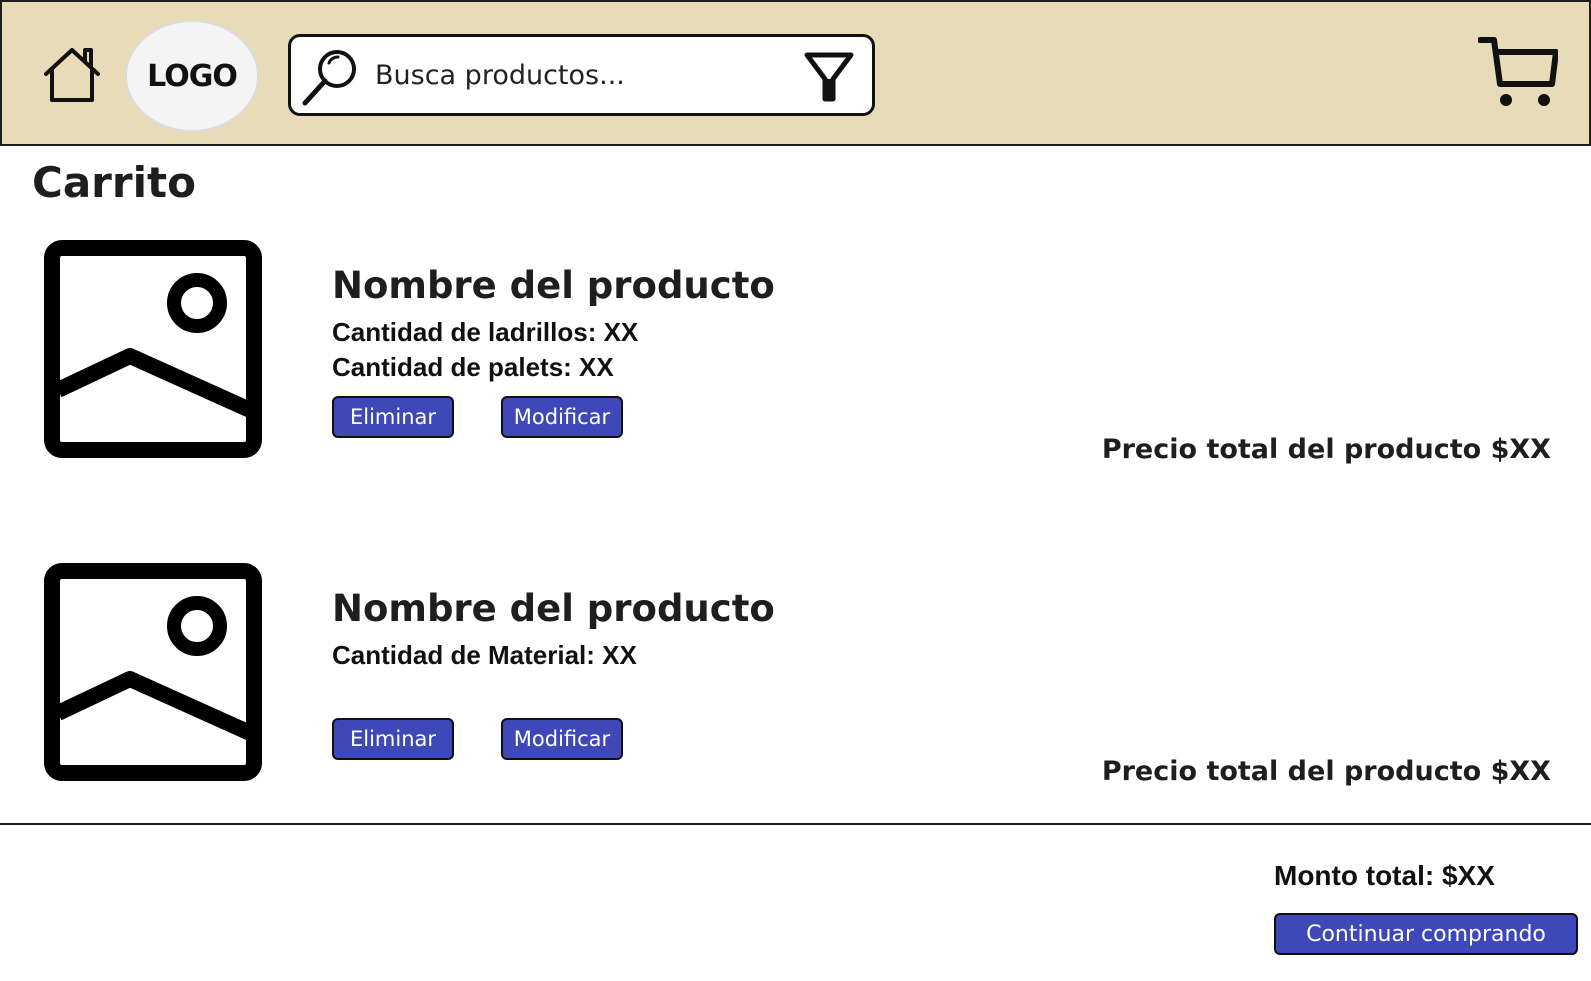 This screenshot has height=981, width=1591. I want to click on home-button, so click(72, 74).